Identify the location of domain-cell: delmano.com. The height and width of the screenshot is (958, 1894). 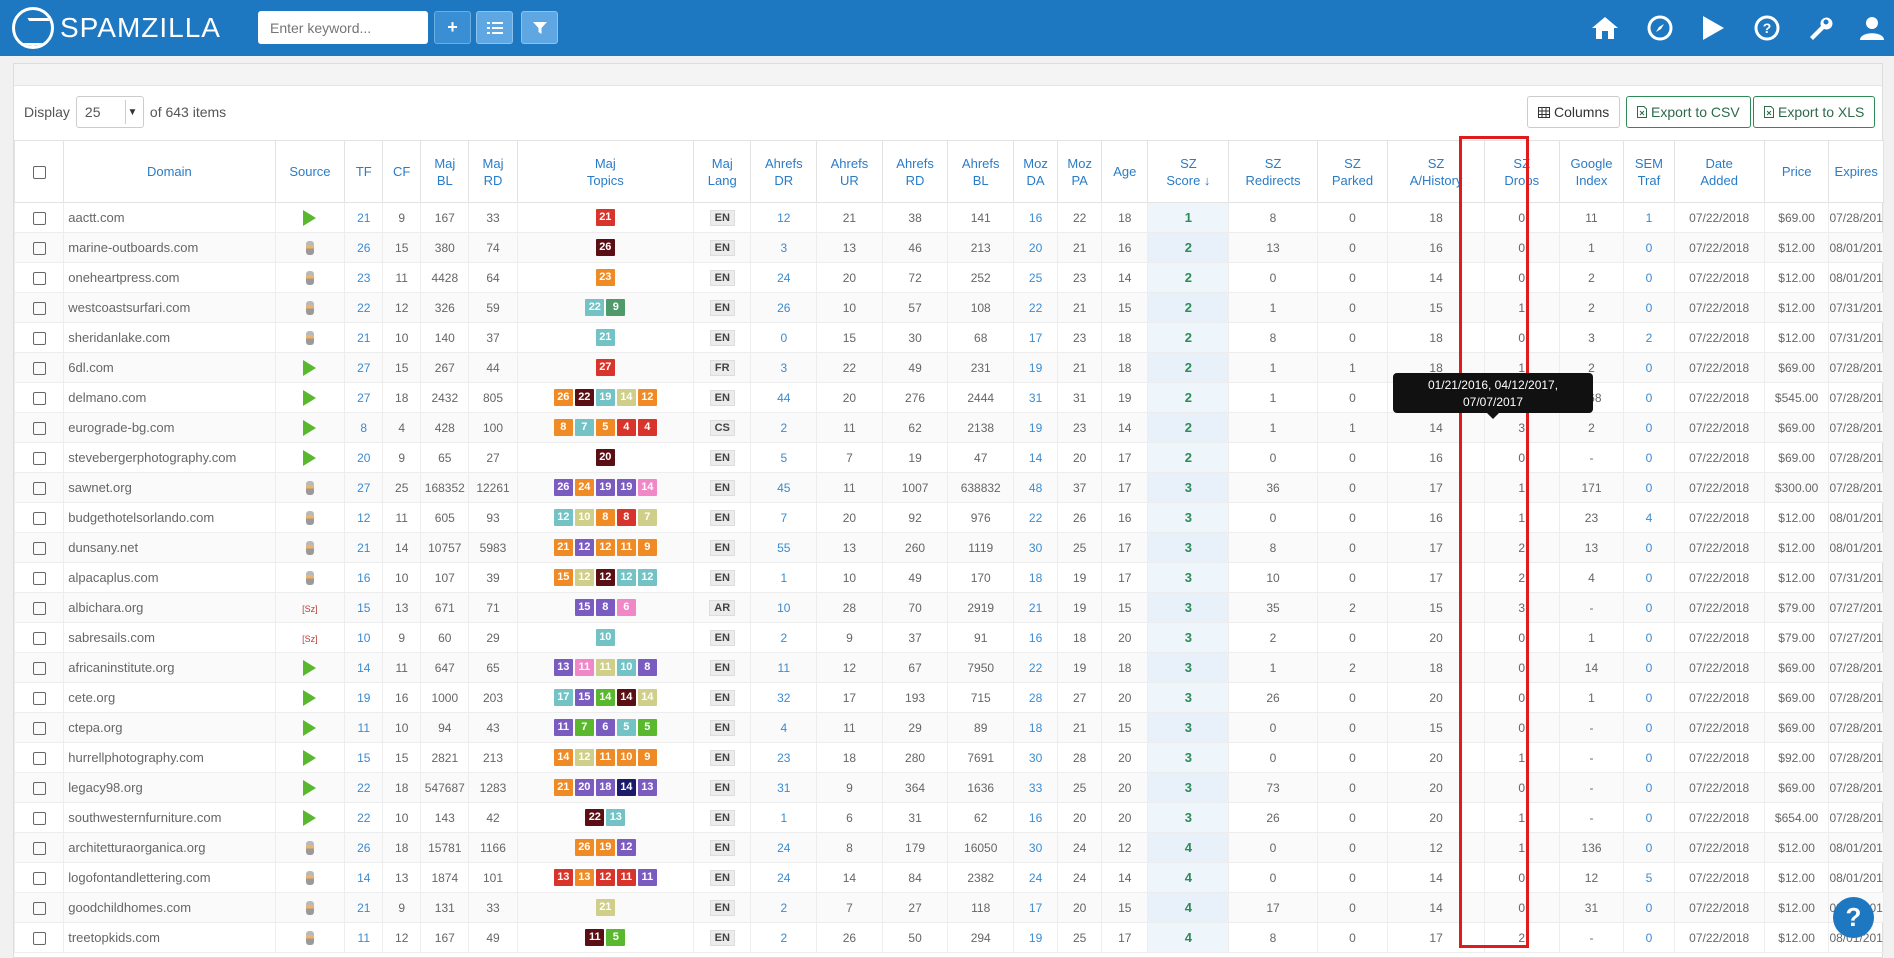
(169, 397).